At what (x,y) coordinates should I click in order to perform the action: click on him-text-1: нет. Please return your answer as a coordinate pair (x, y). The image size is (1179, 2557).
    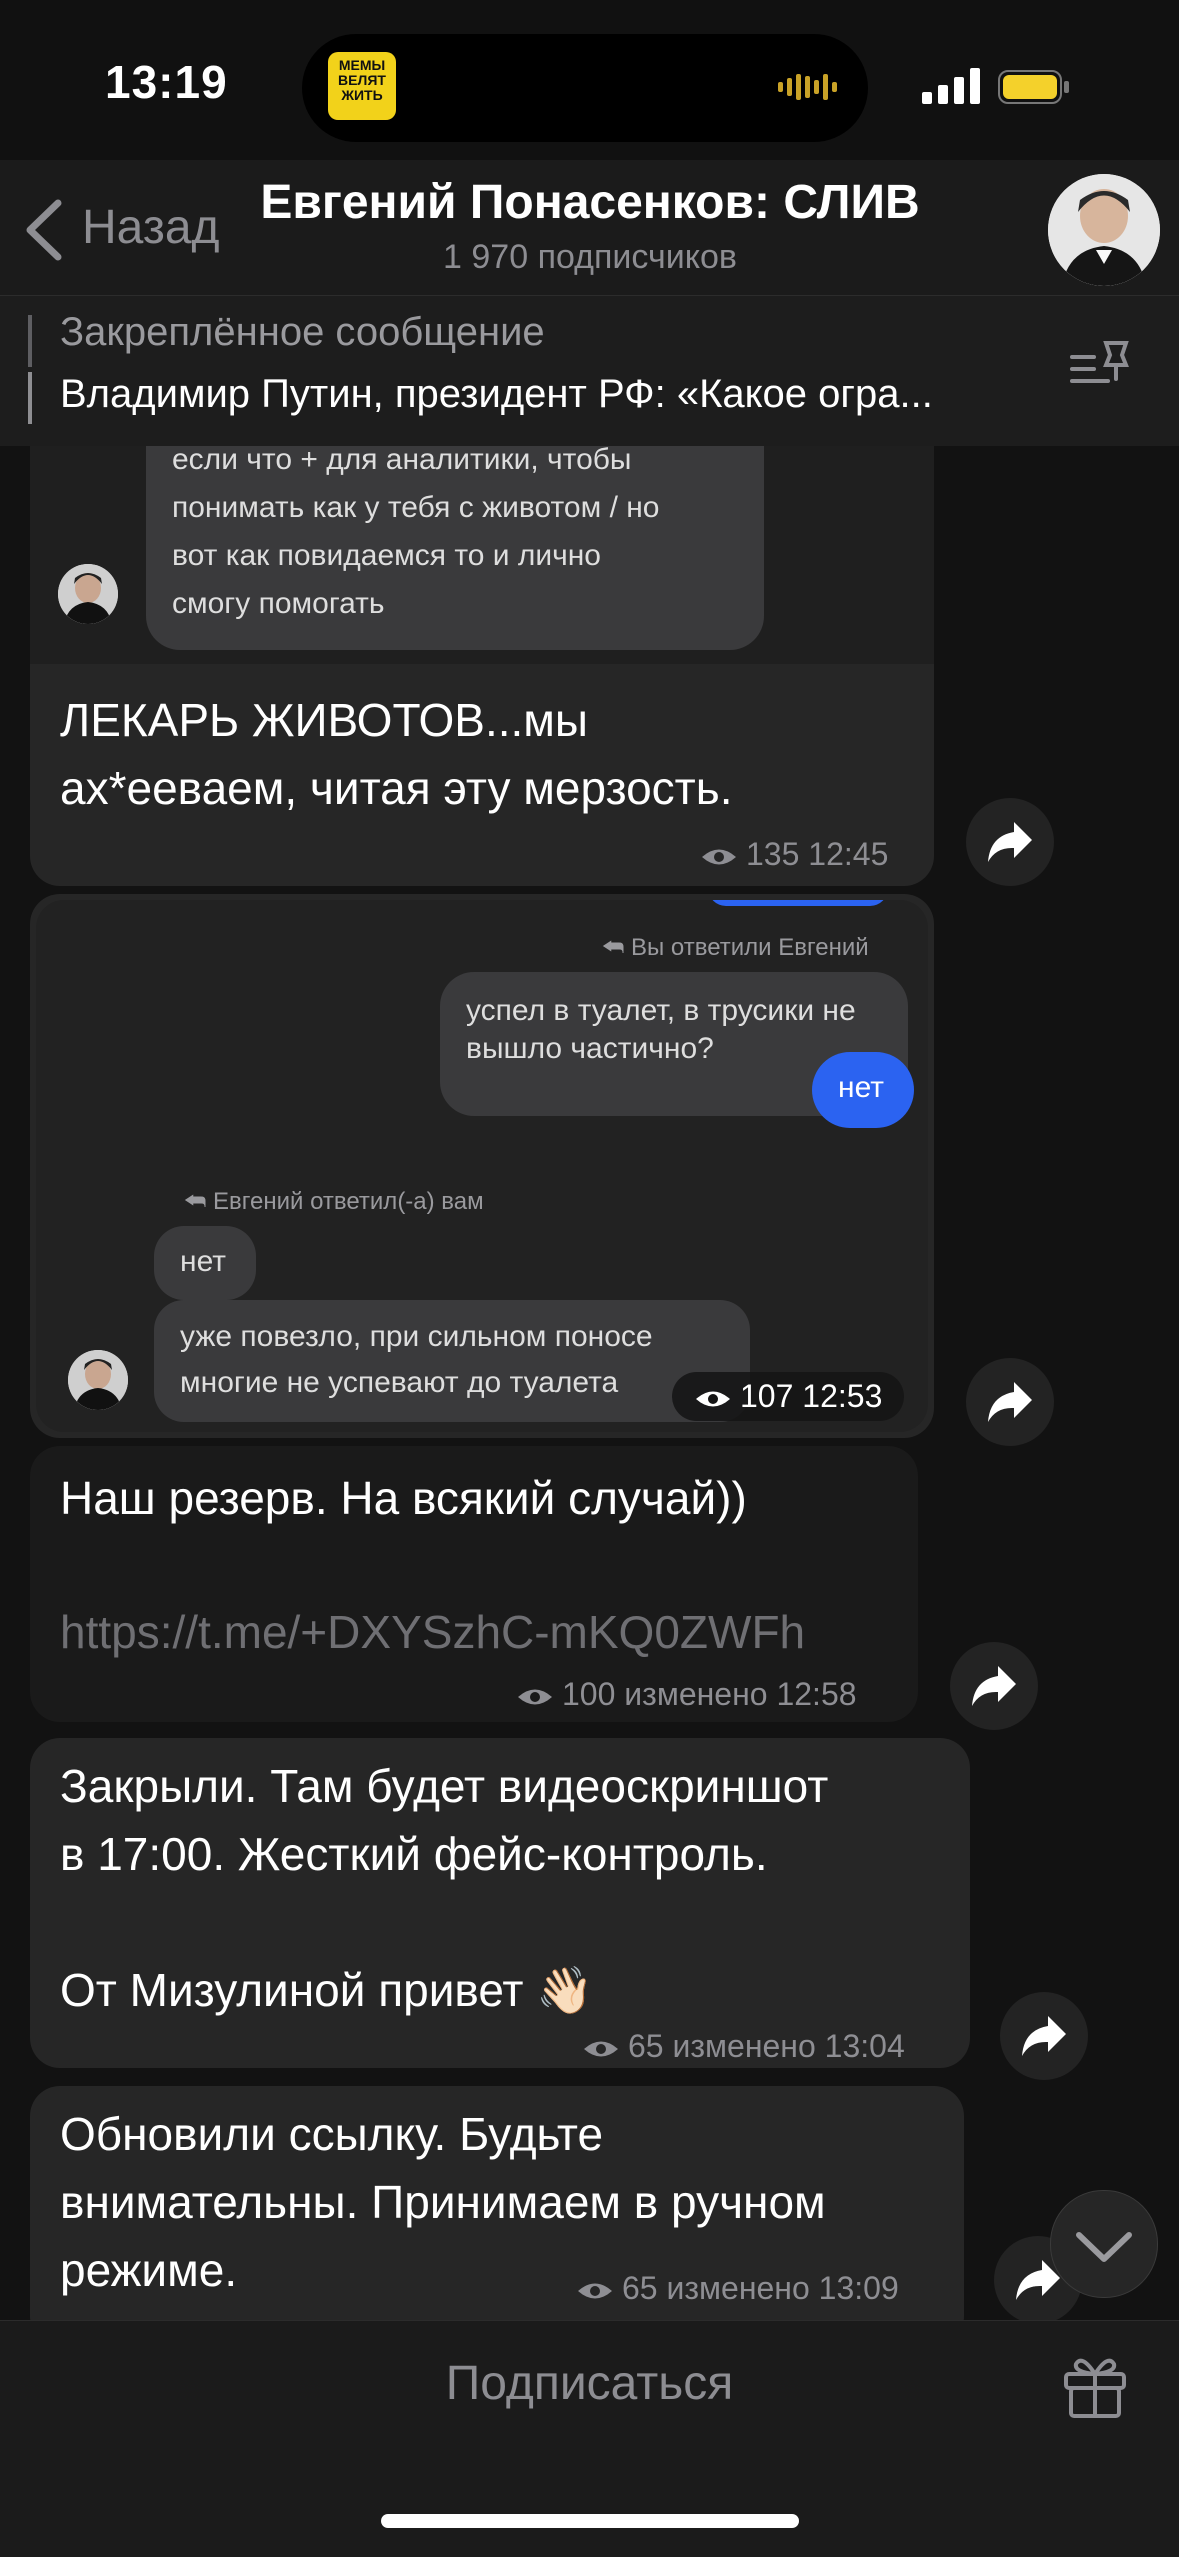
    Looking at the image, I should click on (203, 1261).